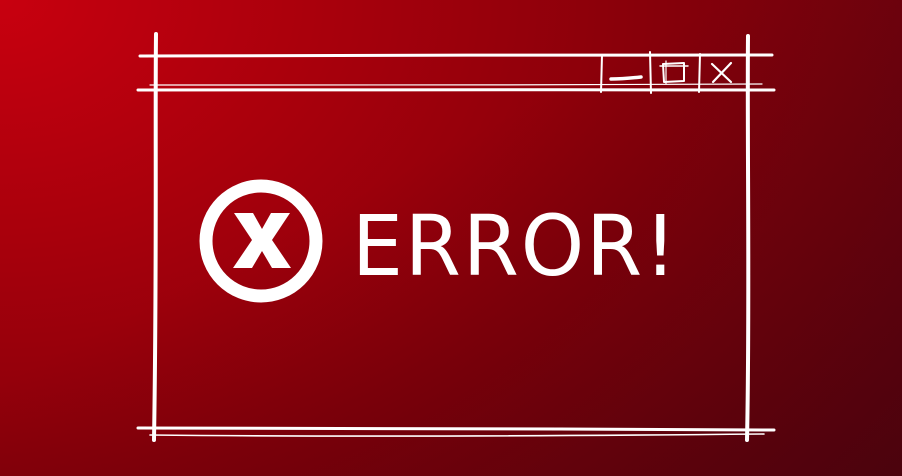  What do you see at coordinates (626, 78) in the screenshot?
I see `minimize-icon` at bounding box center [626, 78].